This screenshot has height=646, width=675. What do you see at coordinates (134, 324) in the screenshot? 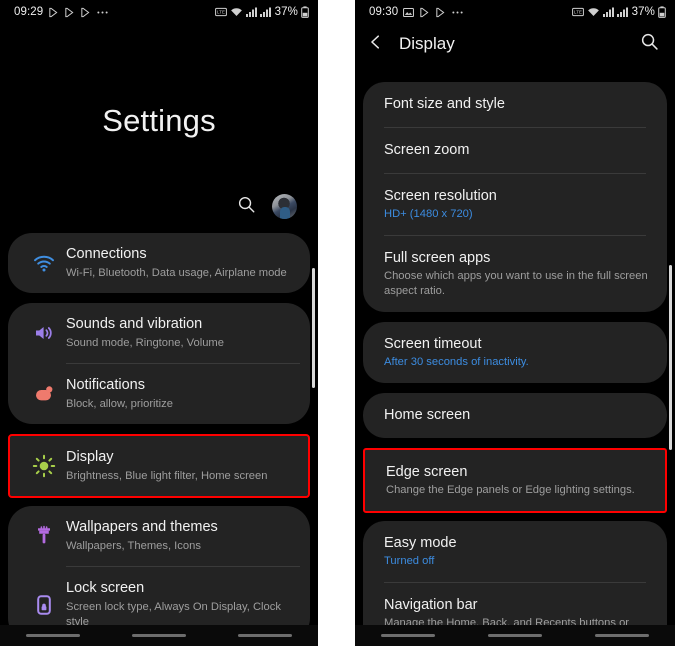
I see `item-title: Sounds and vibration` at bounding box center [134, 324].